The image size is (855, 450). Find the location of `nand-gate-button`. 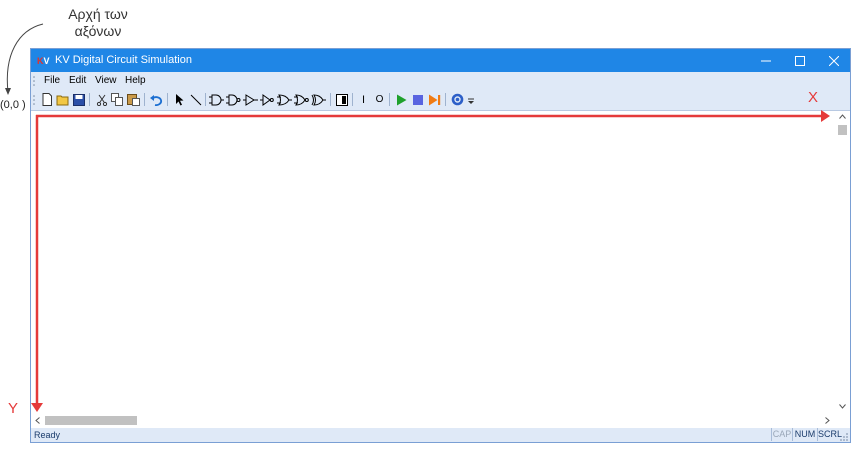

nand-gate-button is located at coordinates (233, 99).